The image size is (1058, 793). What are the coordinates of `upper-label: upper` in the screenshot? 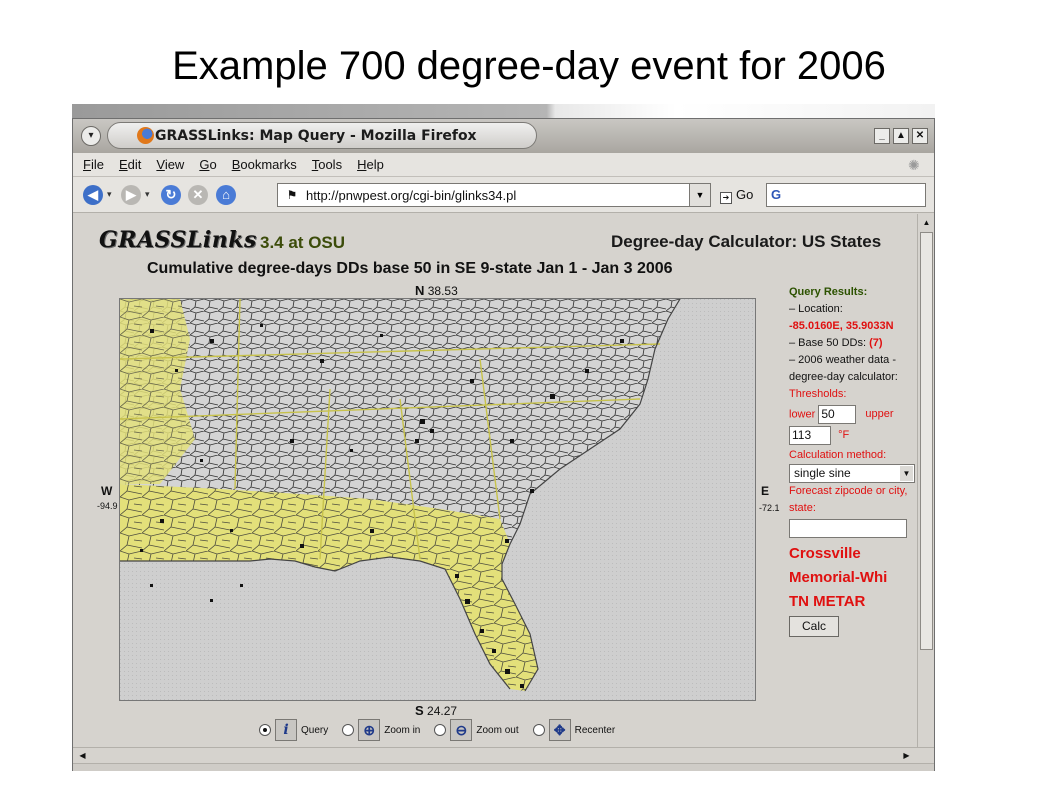 It's located at (879, 414).